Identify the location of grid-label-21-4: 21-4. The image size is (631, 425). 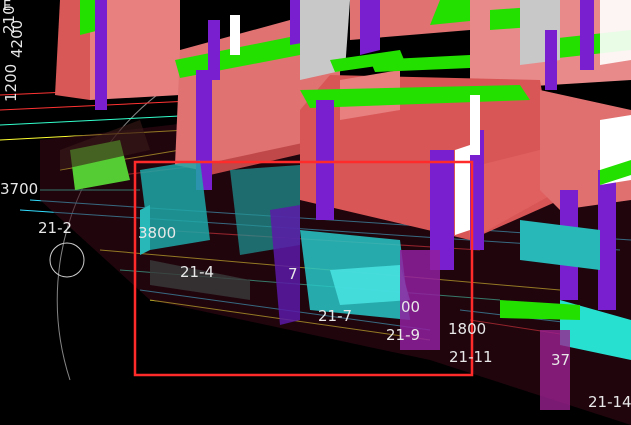
(197, 272).